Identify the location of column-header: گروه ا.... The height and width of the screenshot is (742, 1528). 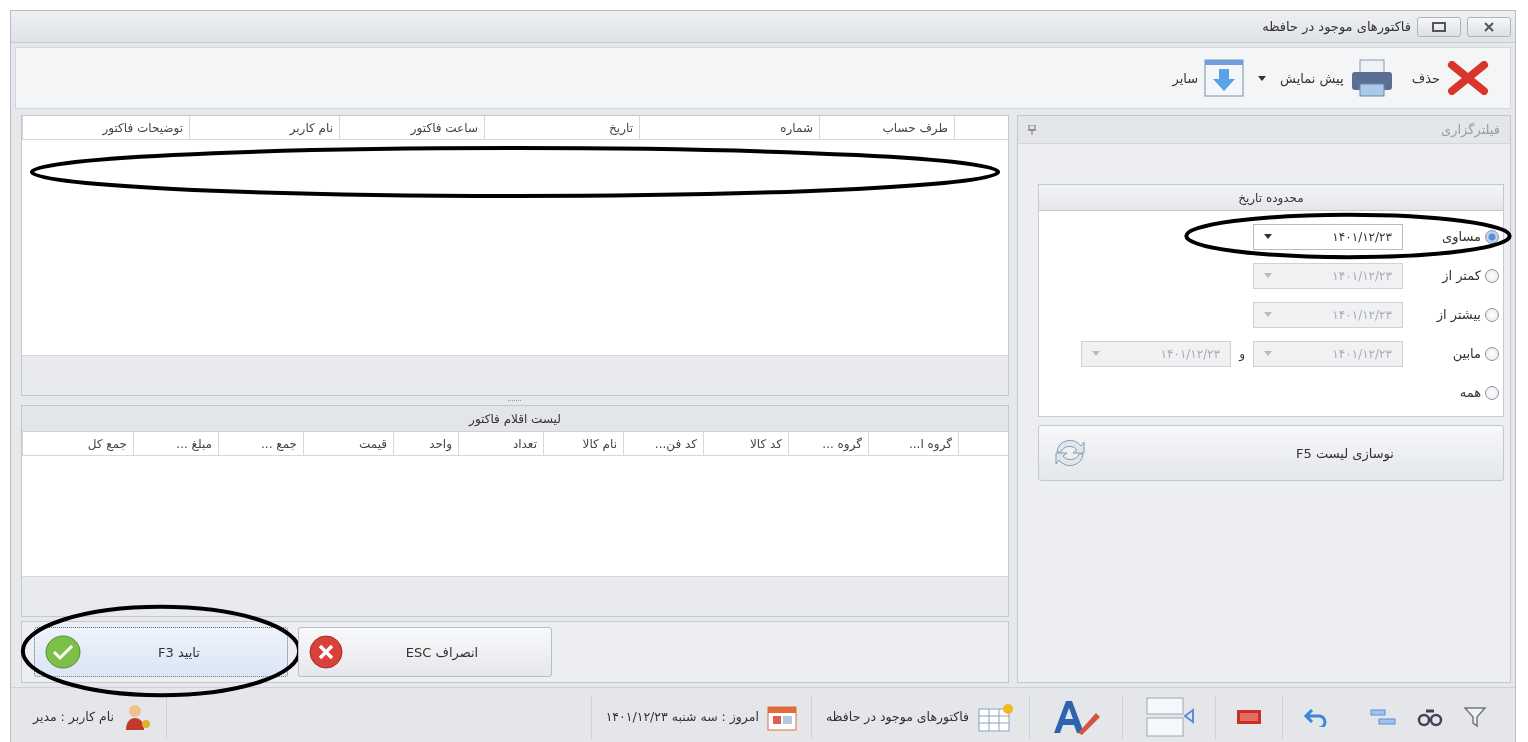
(913, 443).